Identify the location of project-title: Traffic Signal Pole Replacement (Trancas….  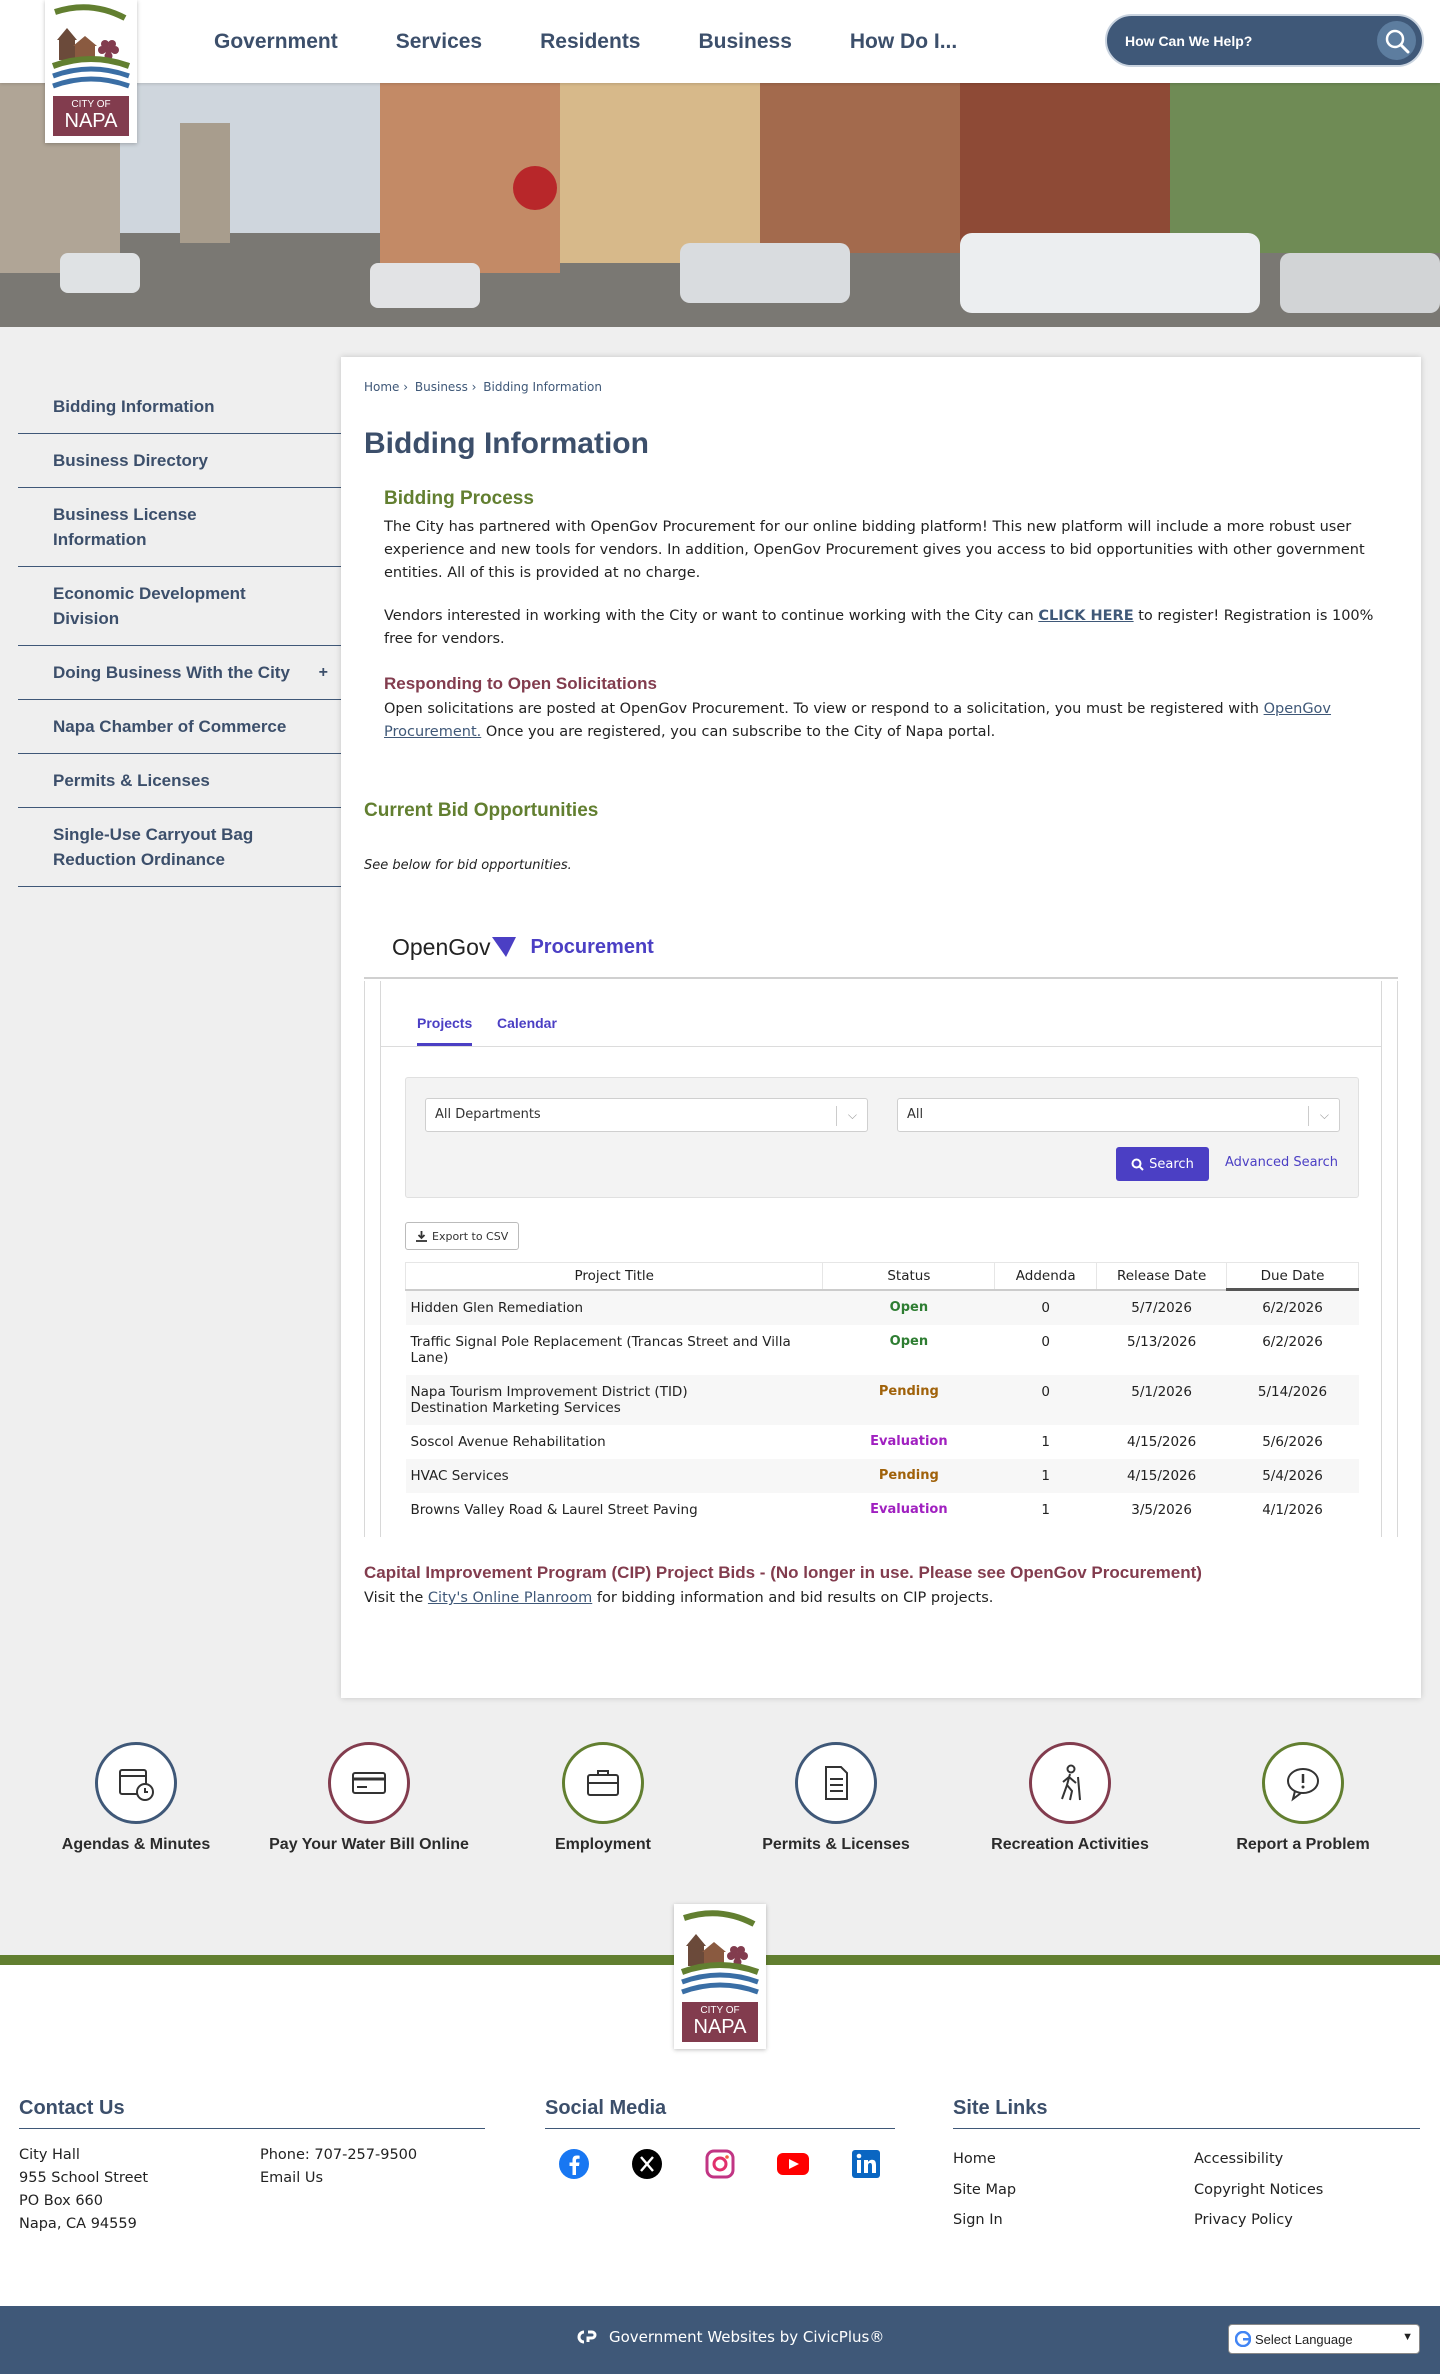
(614, 1350).